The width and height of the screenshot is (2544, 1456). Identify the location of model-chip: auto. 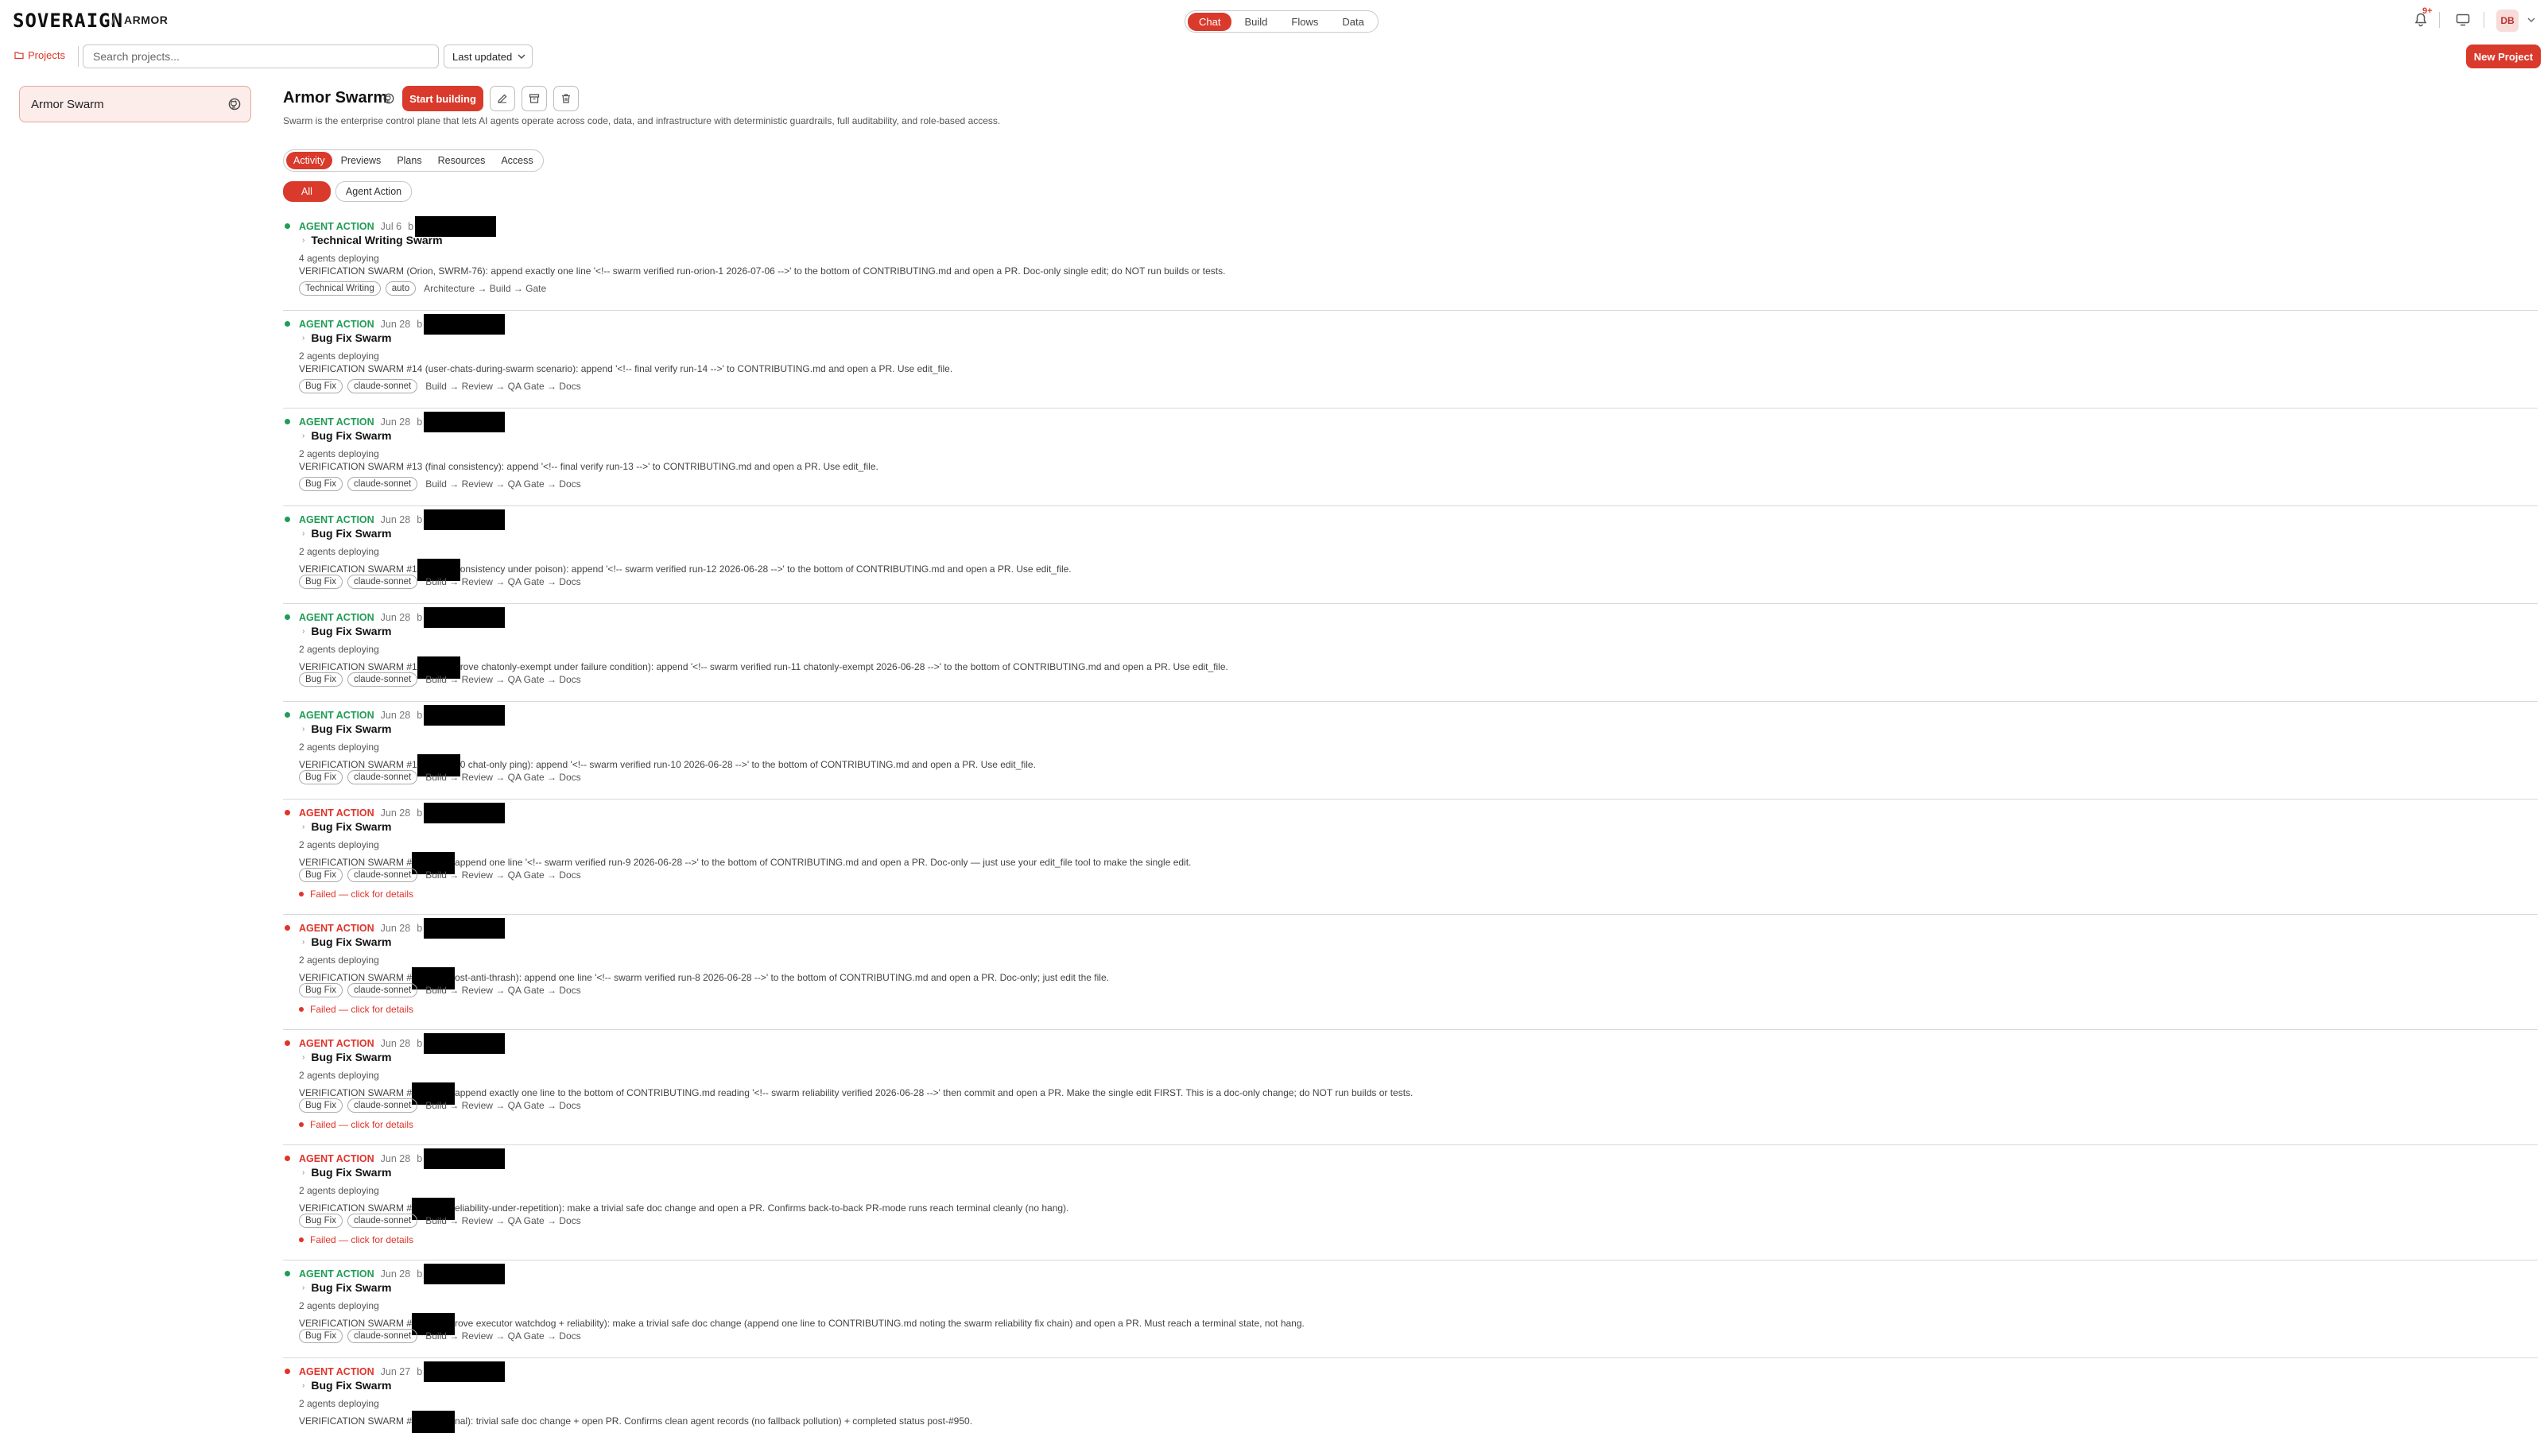
(401, 288).